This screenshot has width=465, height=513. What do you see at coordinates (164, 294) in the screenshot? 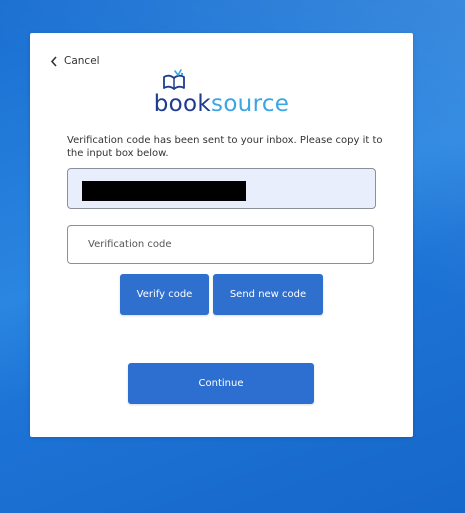
I see `verify-code-button: Verify code` at bounding box center [164, 294].